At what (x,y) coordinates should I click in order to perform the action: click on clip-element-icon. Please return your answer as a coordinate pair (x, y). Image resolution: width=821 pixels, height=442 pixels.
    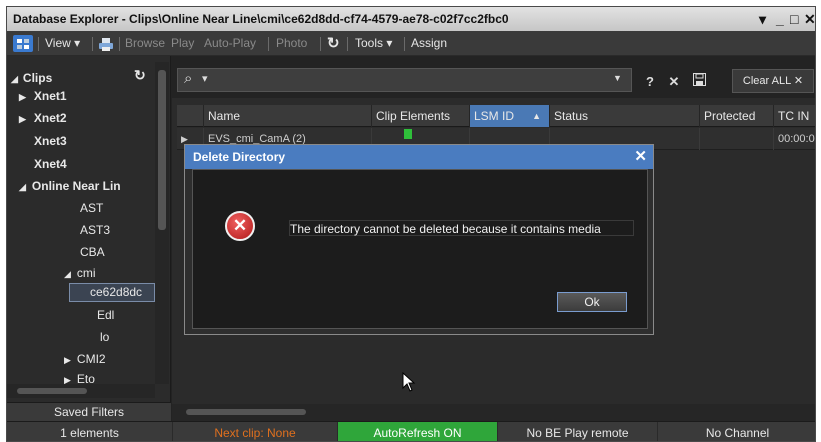
    Looking at the image, I should click on (408, 134).